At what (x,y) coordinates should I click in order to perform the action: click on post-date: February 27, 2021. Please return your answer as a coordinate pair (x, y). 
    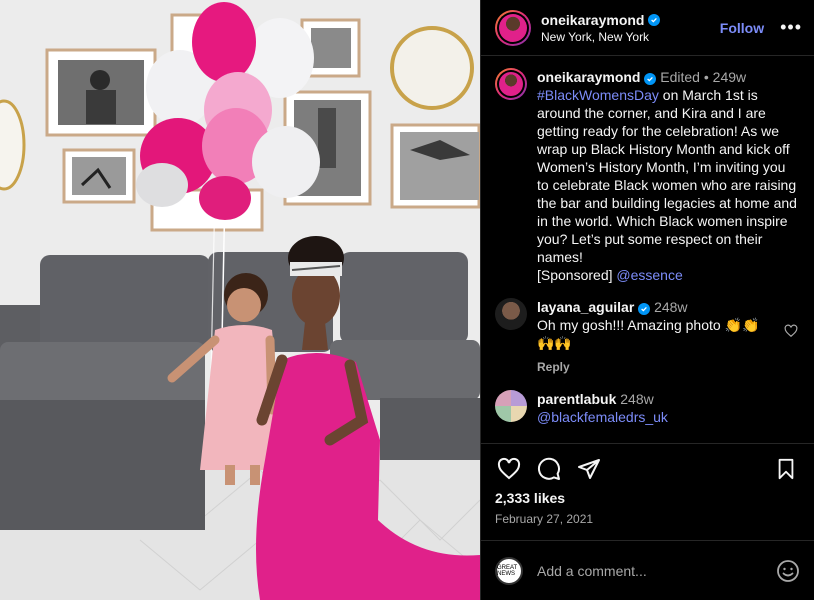
    Looking at the image, I should click on (544, 519).